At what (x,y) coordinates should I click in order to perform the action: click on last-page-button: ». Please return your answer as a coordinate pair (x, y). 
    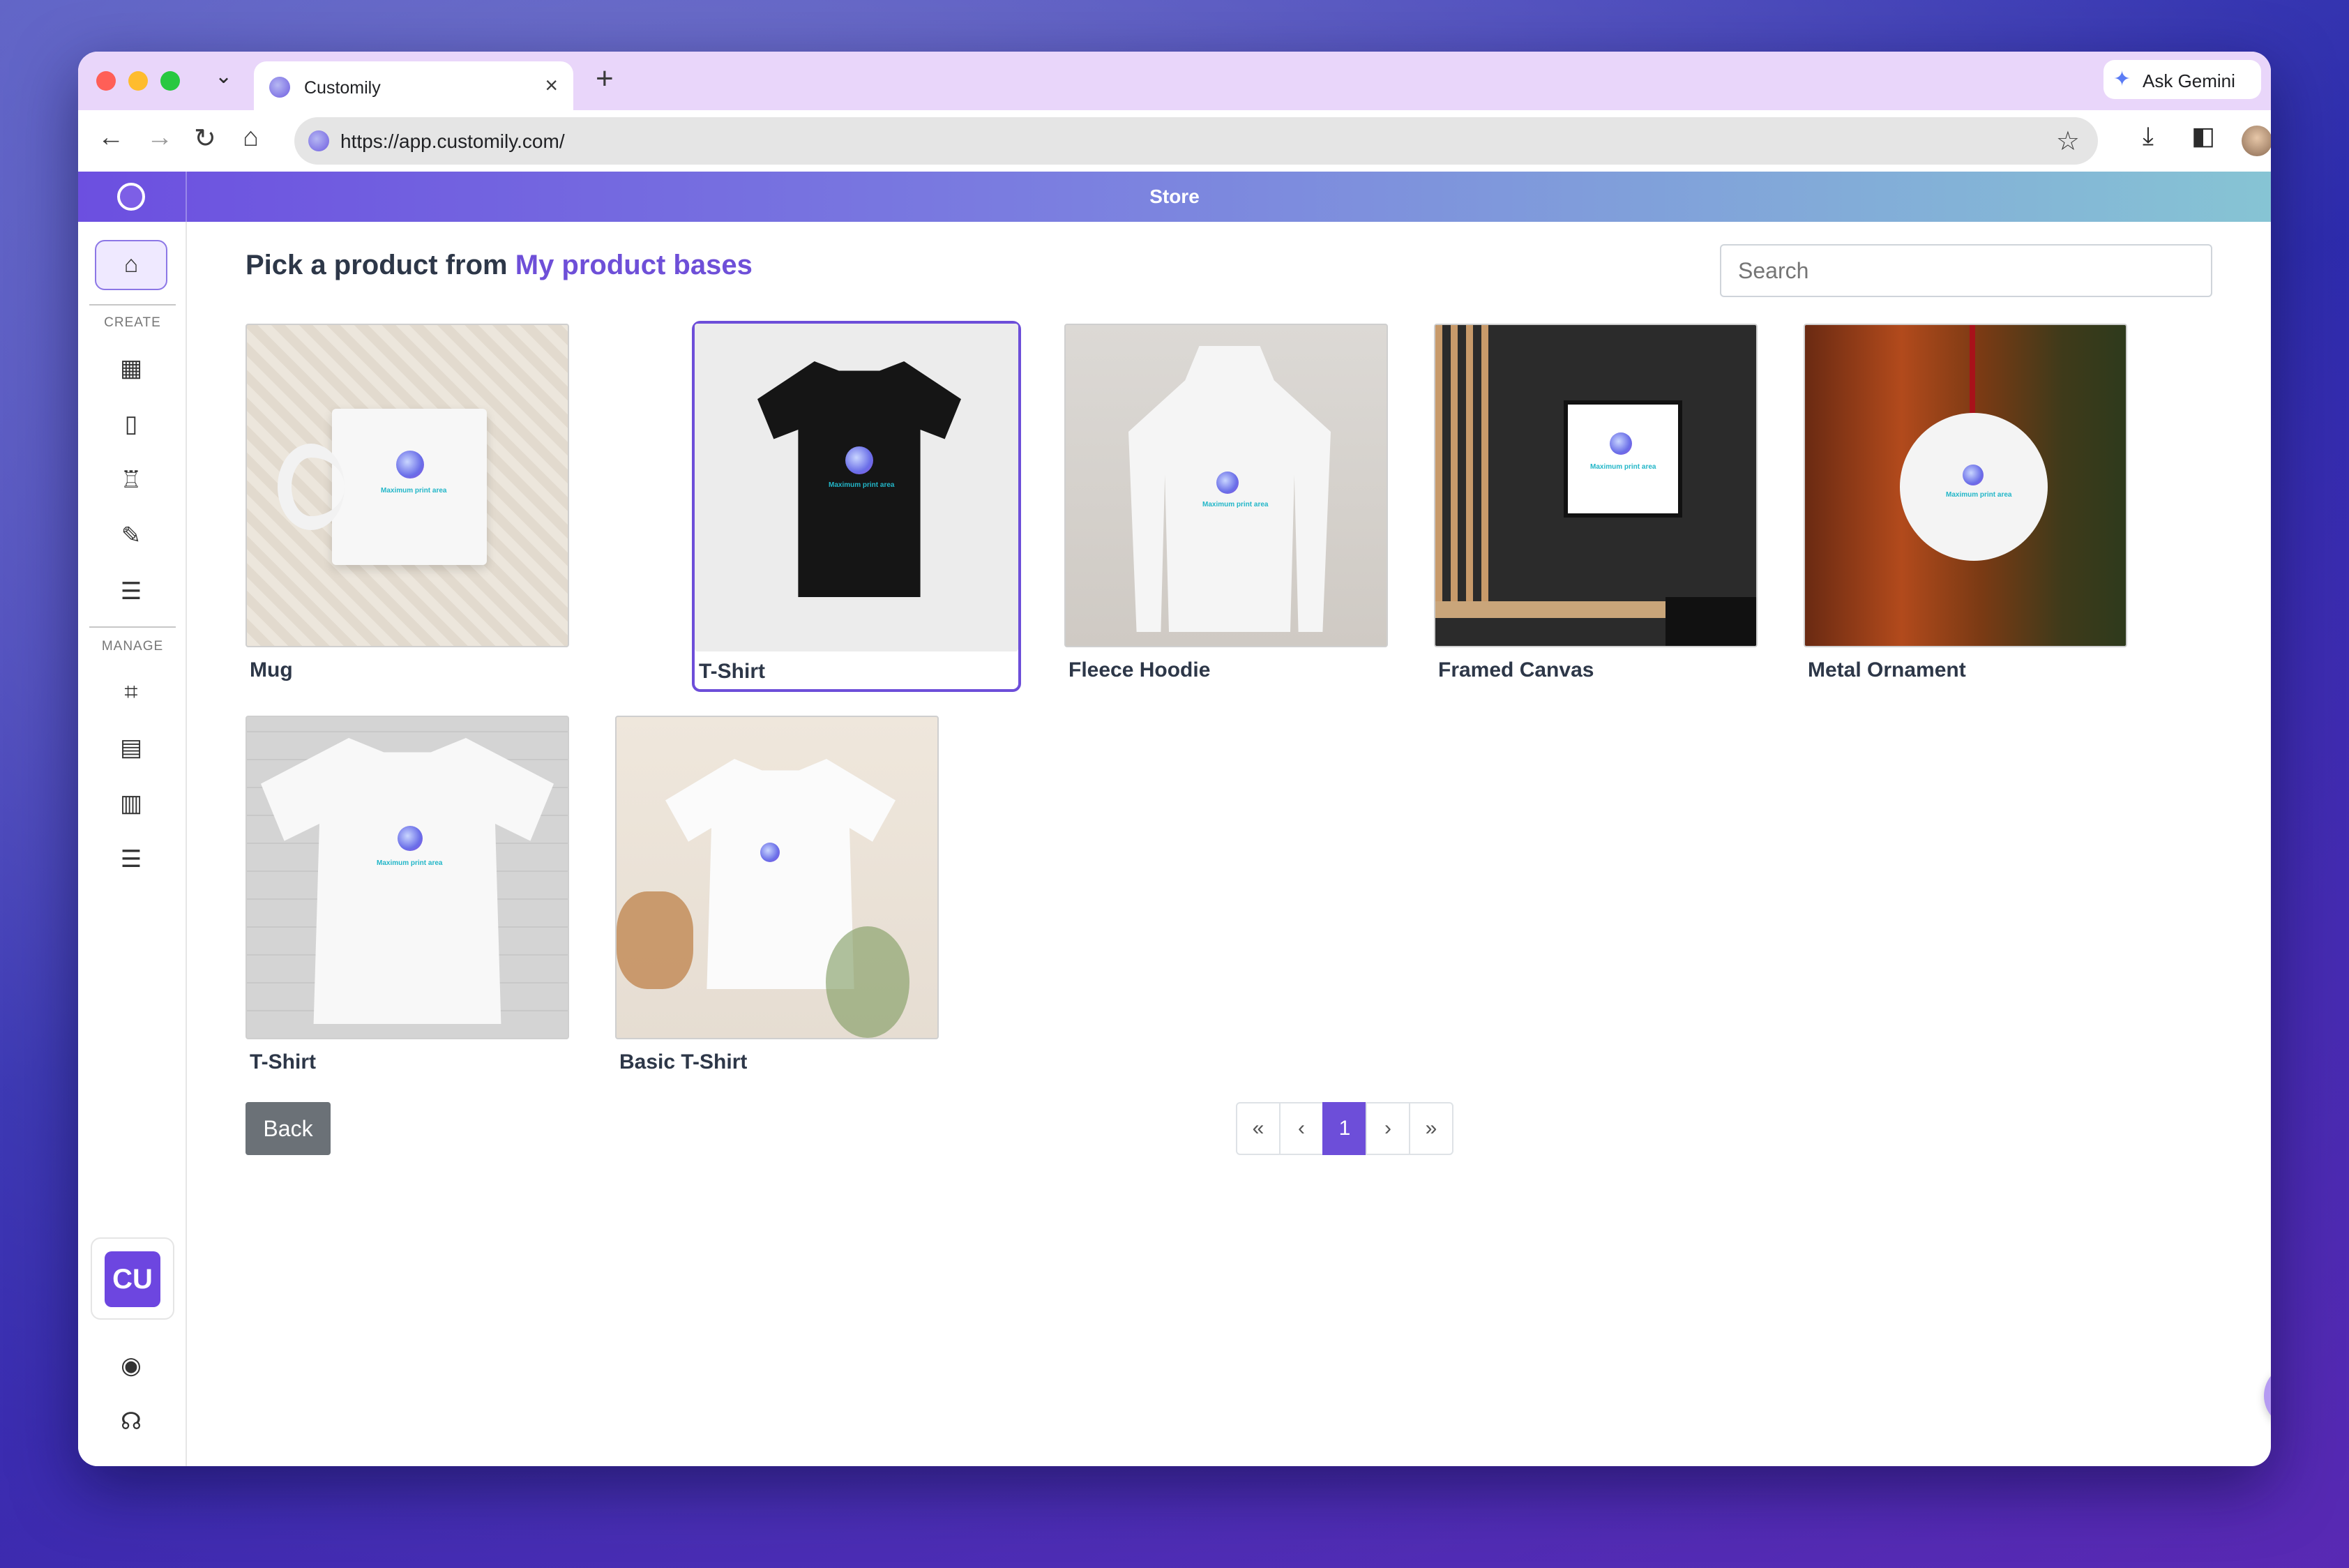
    Looking at the image, I should click on (1431, 1128).